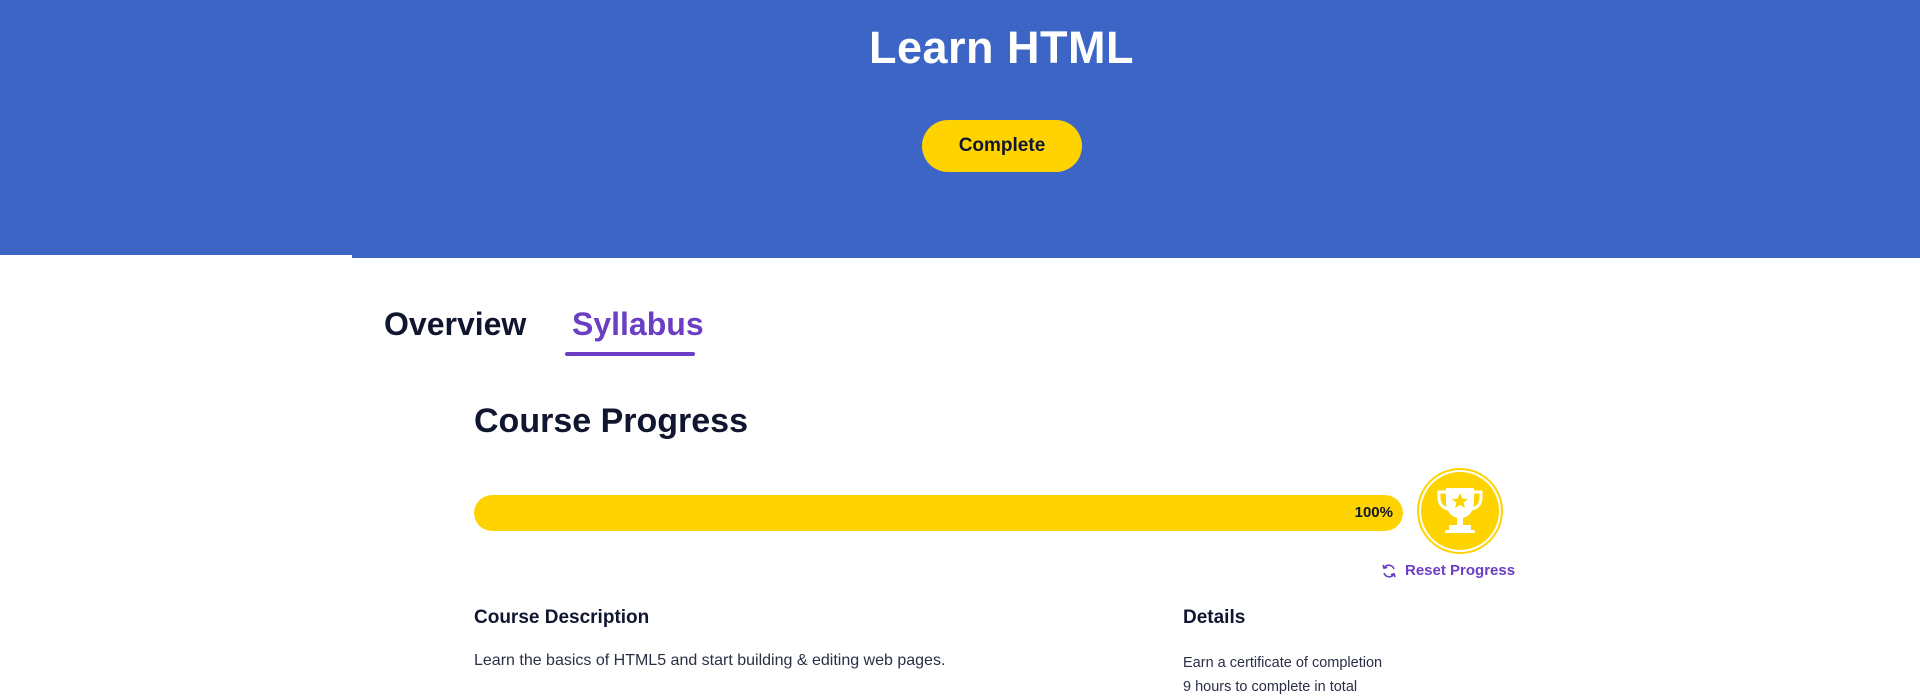 The height and width of the screenshot is (700, 1920). I want to click on details-item: 9 hours to complete in total, so click(1270, 687).